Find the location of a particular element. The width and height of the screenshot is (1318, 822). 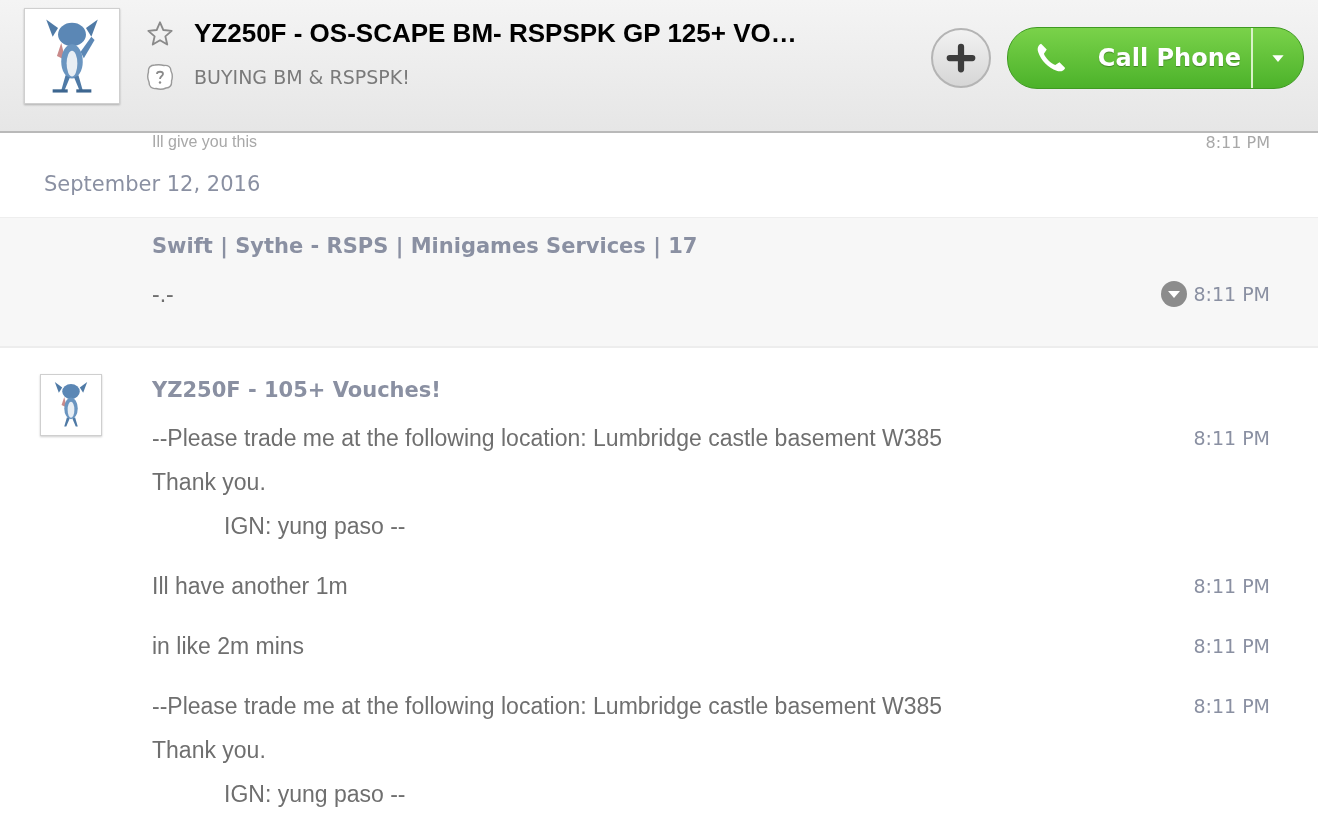

dropdown-icon is located at coordinates (1174, 294).